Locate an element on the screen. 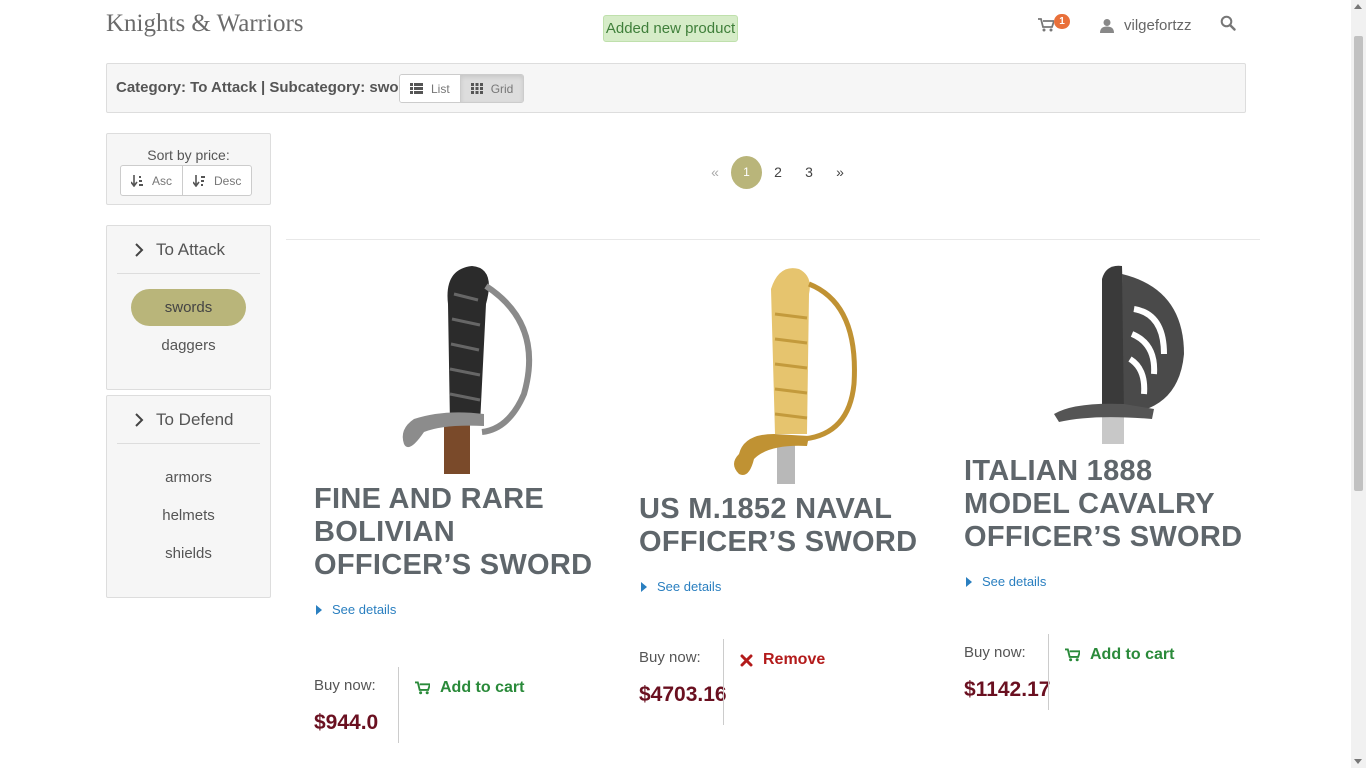  sort-asc-icon is located at coordinates (137, 180).